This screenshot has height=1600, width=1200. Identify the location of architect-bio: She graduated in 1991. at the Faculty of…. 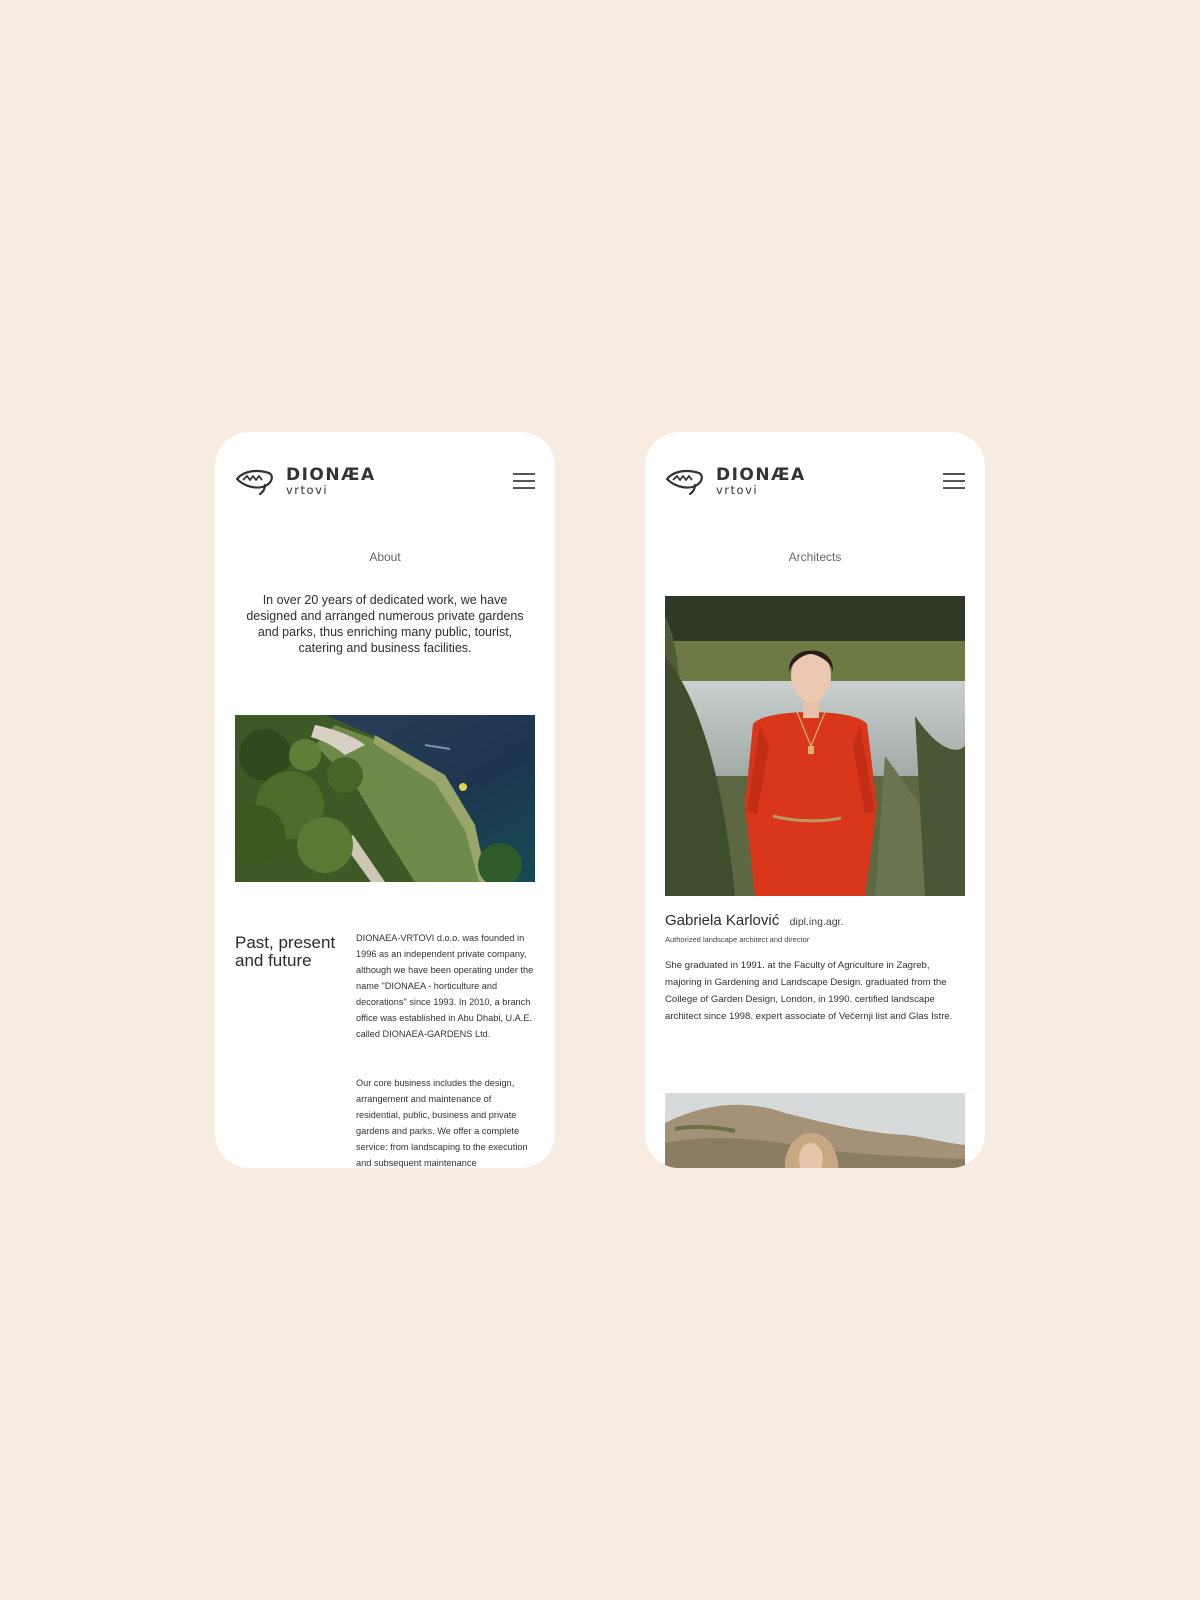
(809, 991).